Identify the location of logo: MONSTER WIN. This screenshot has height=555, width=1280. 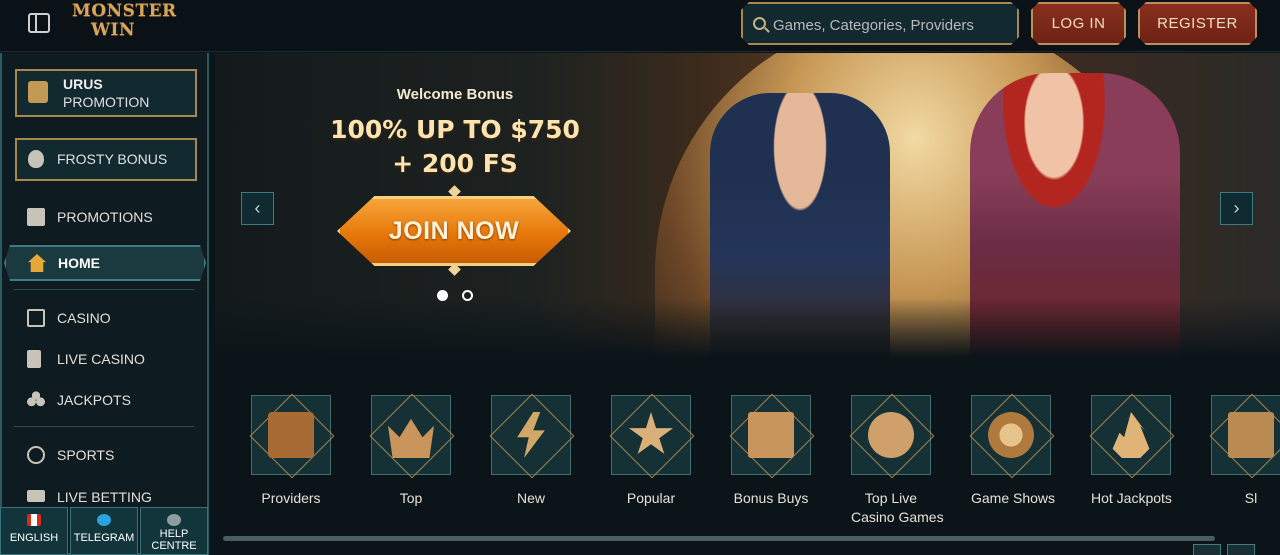
(124, 24).